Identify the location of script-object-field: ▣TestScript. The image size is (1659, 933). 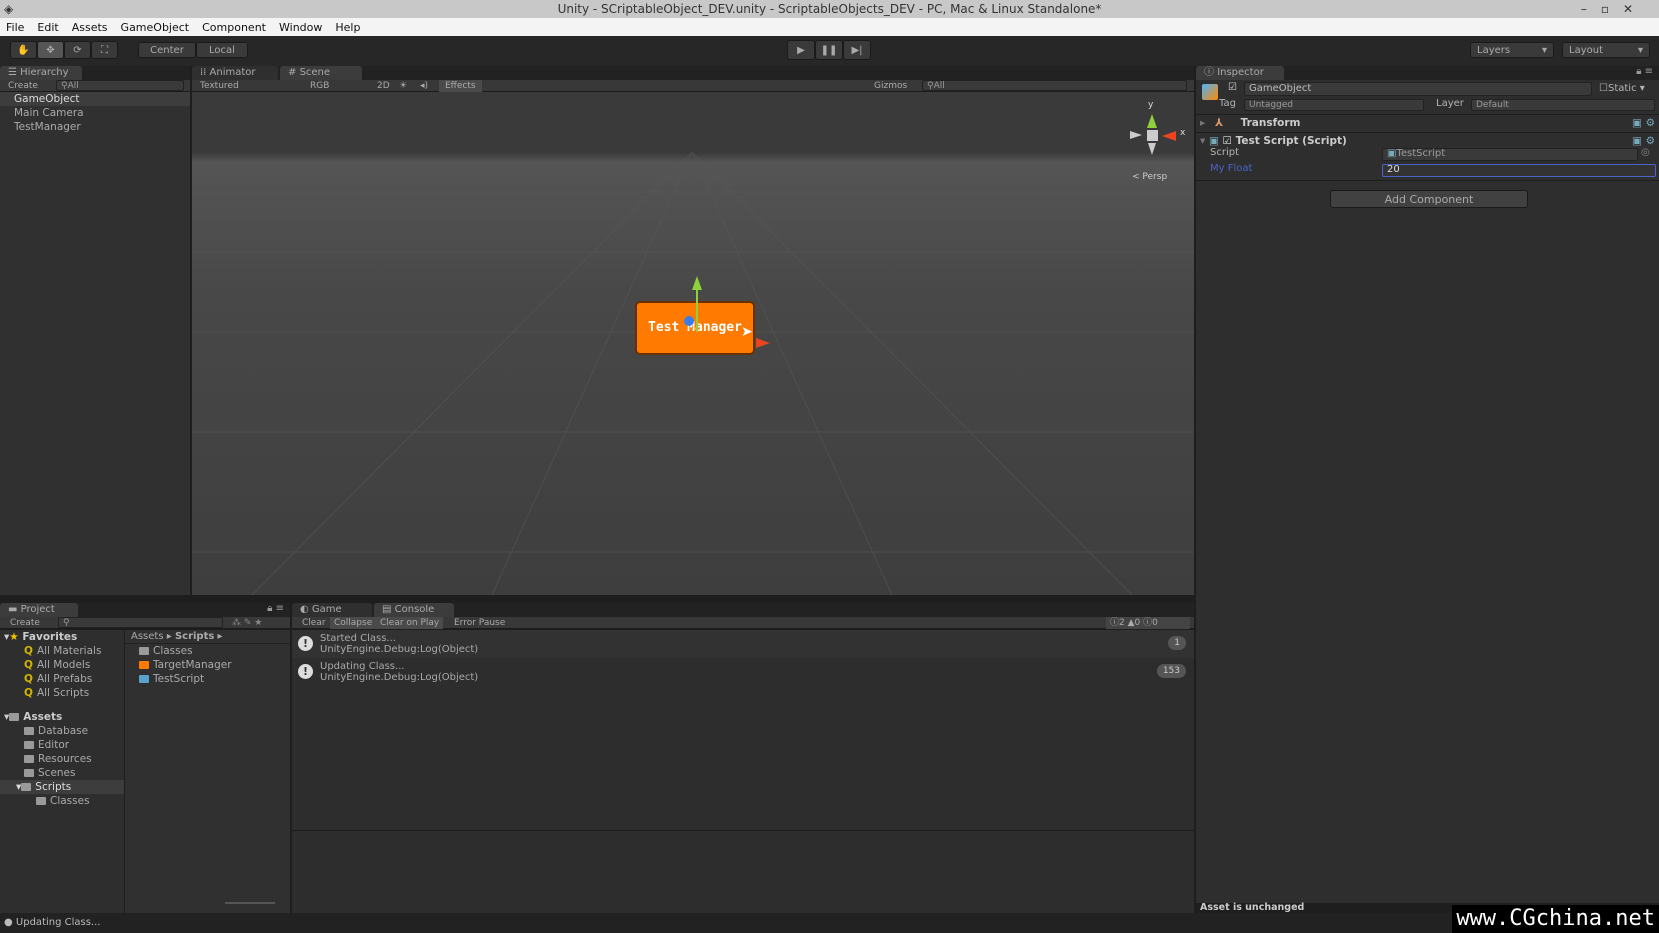
(1510, 154).